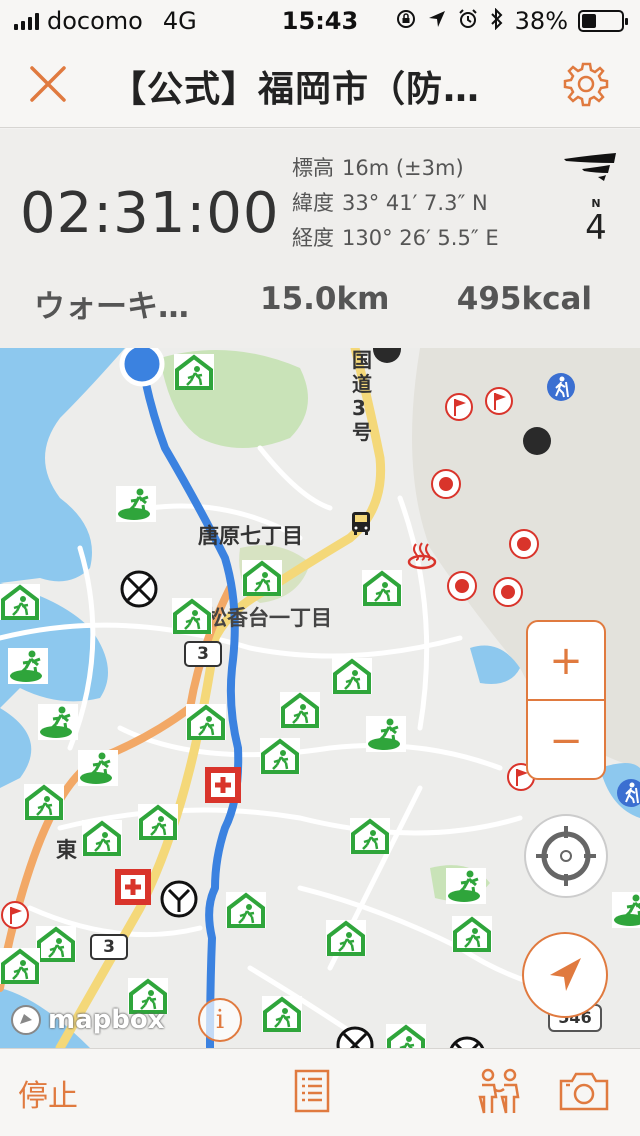 This screenshot has width=640, height=1136. Describe the element at coordinates (66, 850) in the screenshot. I see `area-label: 東` at that location.